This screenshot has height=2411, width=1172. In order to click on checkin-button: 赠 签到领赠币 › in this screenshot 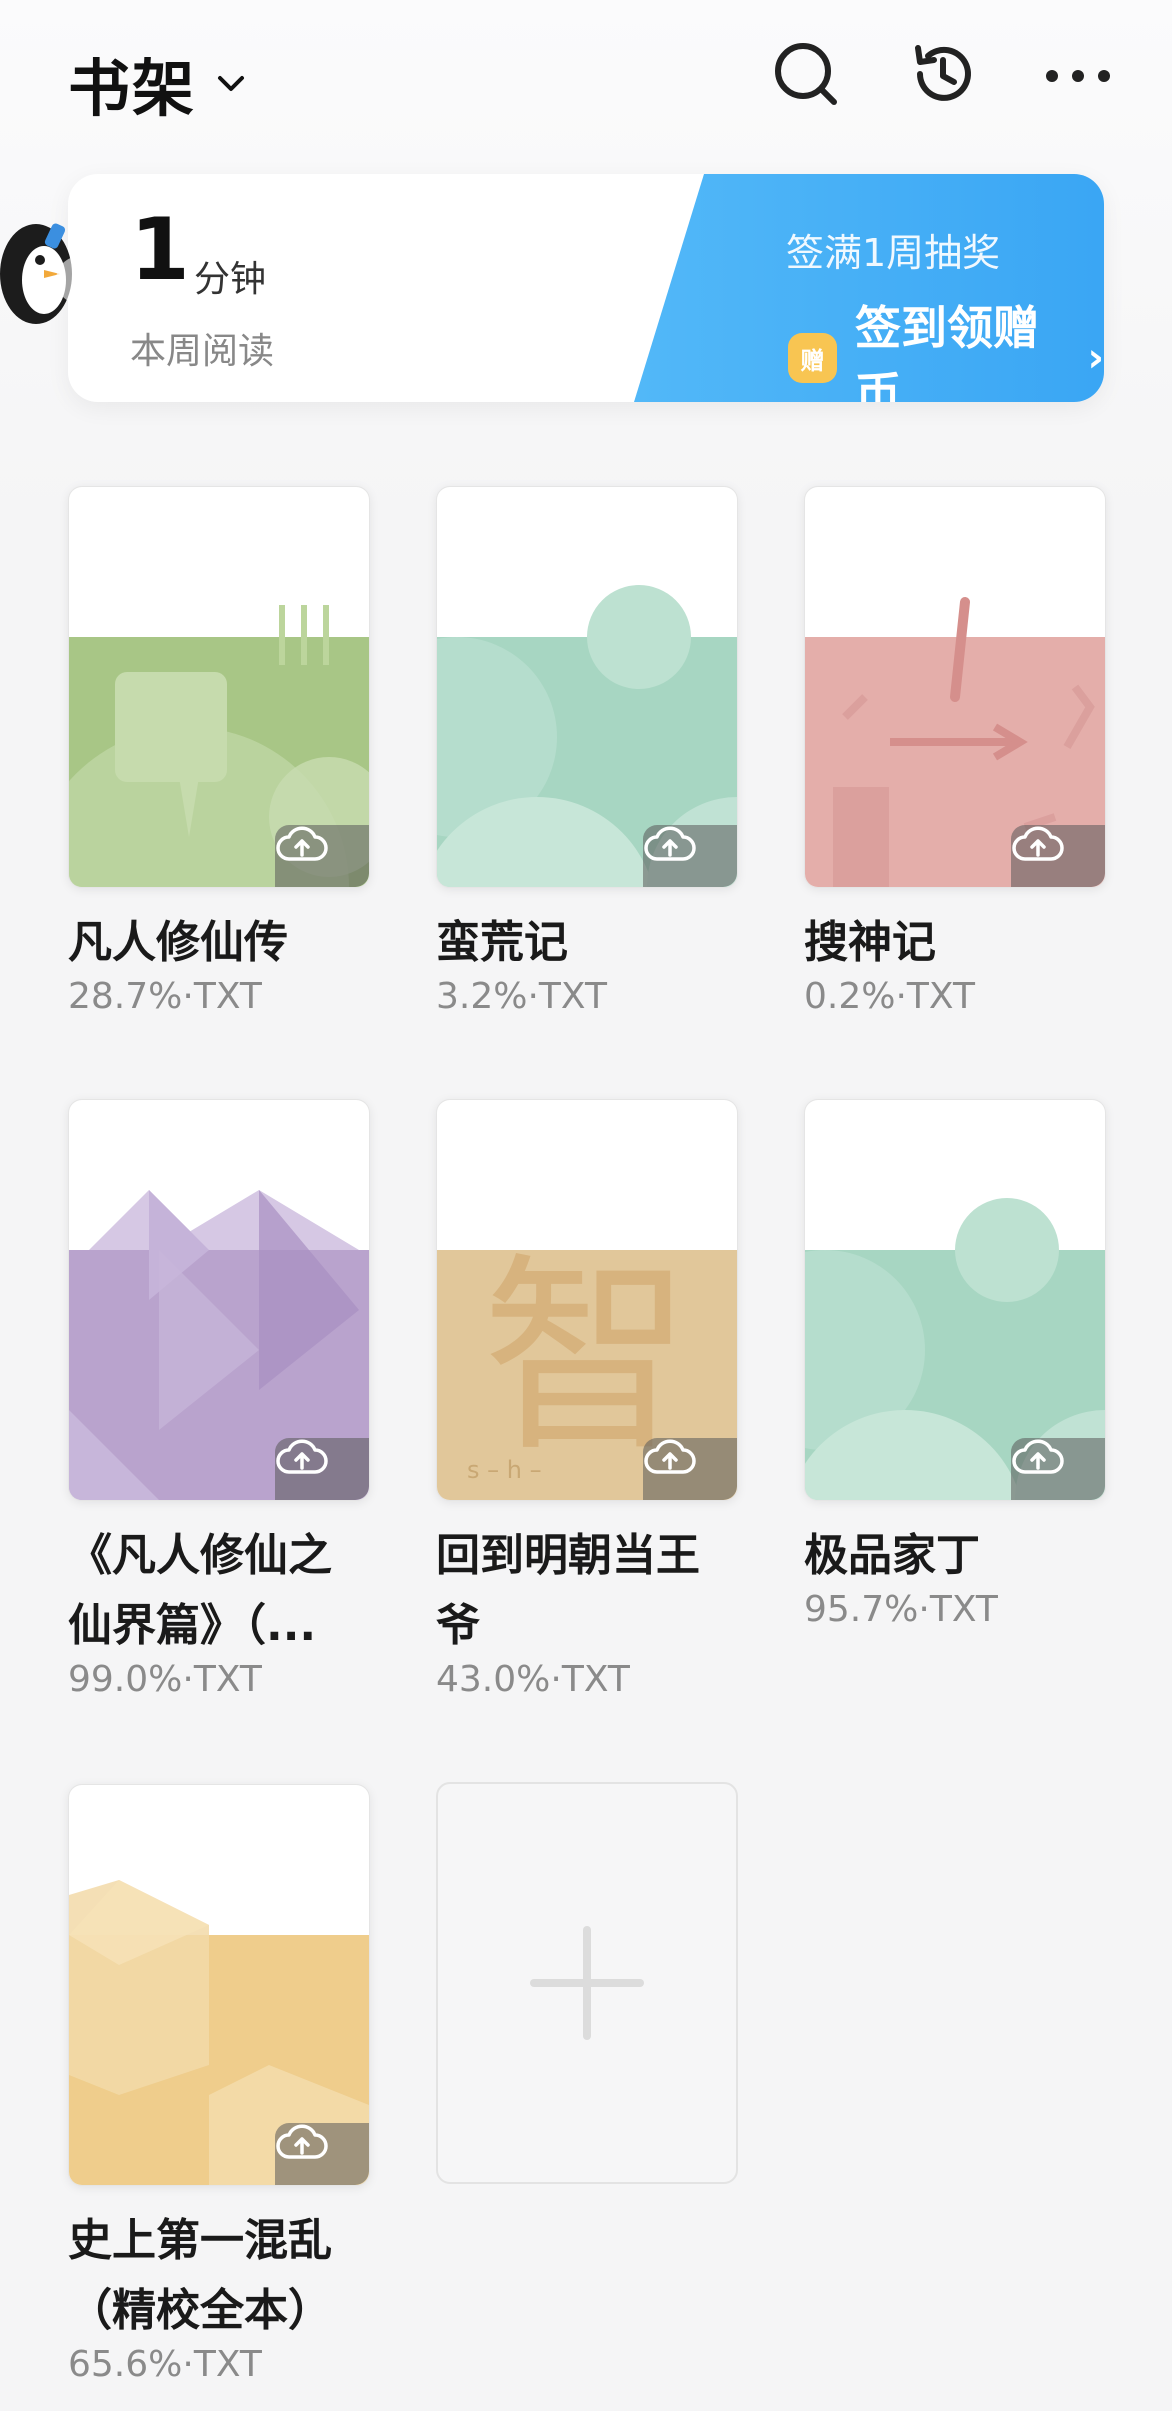, I will do `click(946, 347)`.